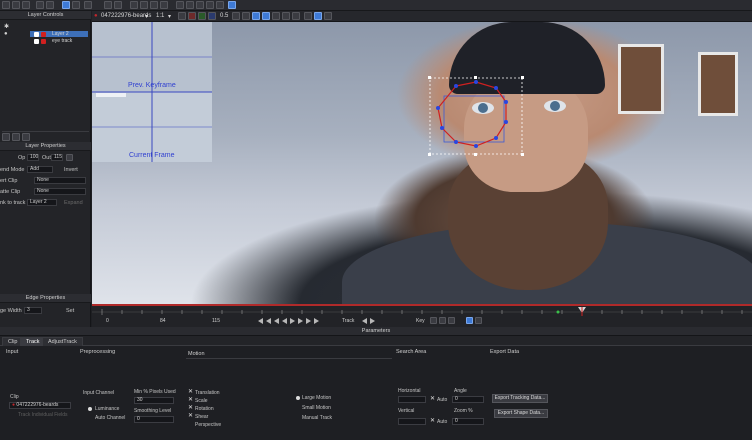 The image size is (752, 440). I want to click on layer-visibility-icon, so click(308, 16).